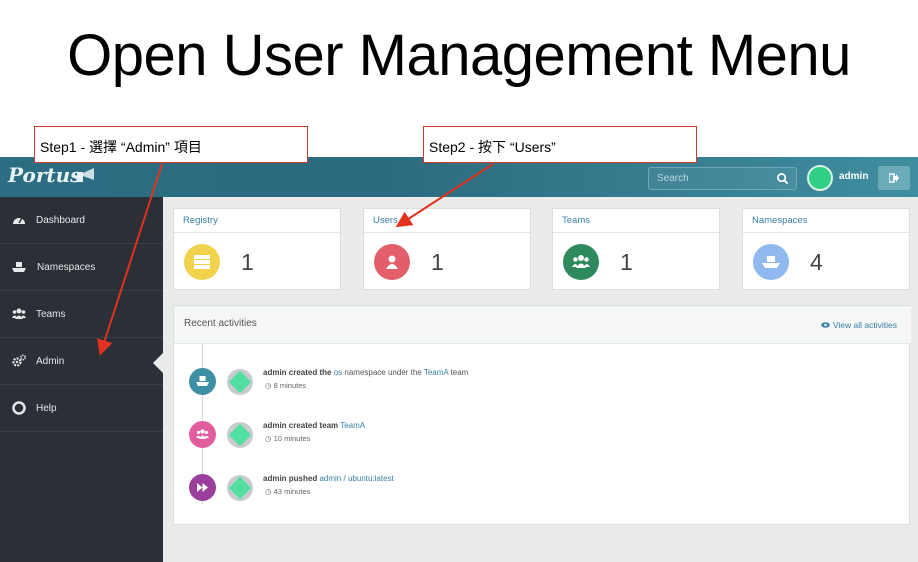 This screenshot has height=562, width=918. I want to click on view-all-activities-link: View all activities, so click(859, 325).